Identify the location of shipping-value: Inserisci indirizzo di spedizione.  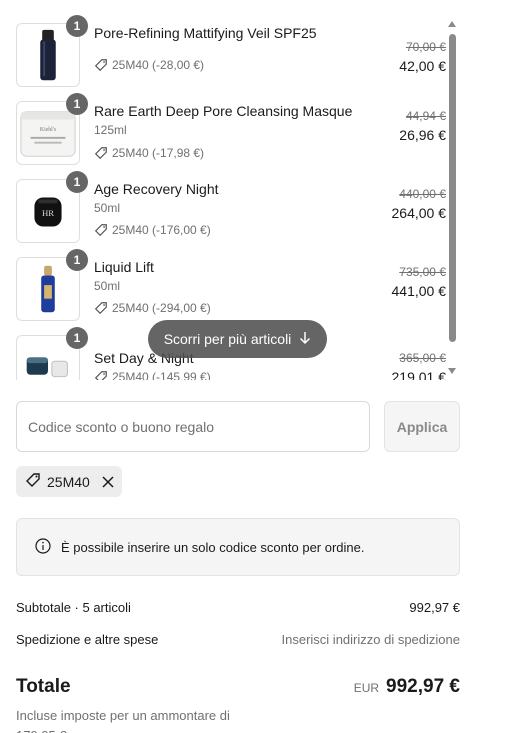
(370, 639).